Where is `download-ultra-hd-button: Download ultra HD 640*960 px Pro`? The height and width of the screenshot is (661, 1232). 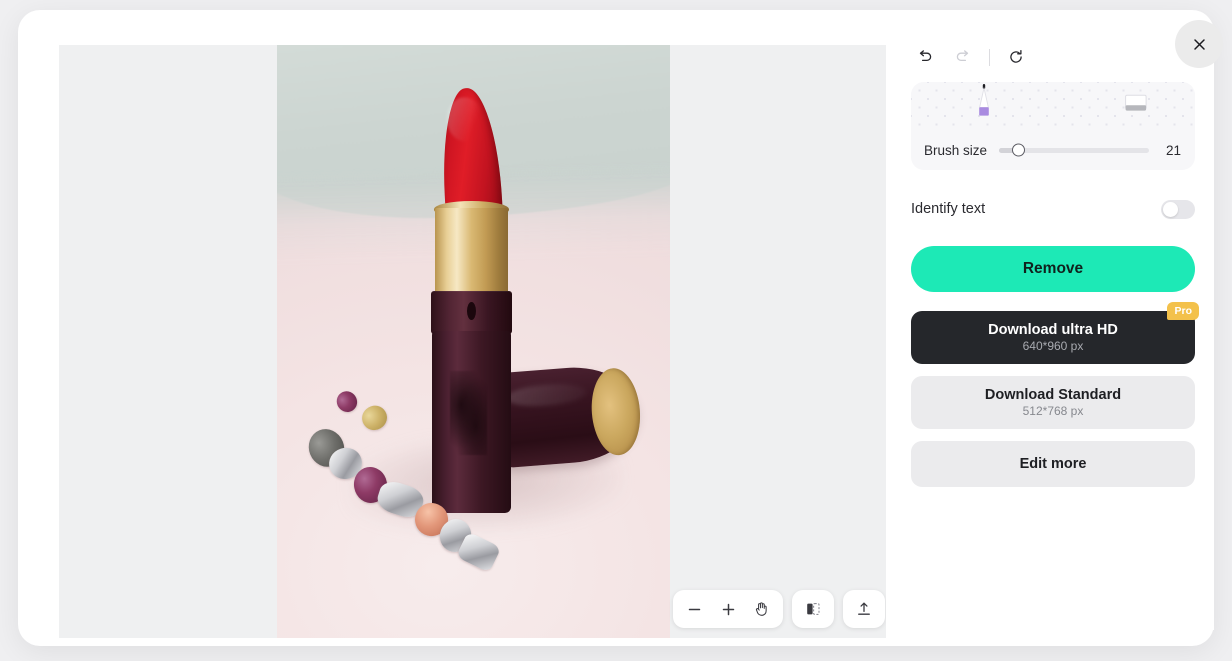 download-ultra-hd-button: Download ultra HD 640*960 px Pro is located at coordinates (1055, 333).